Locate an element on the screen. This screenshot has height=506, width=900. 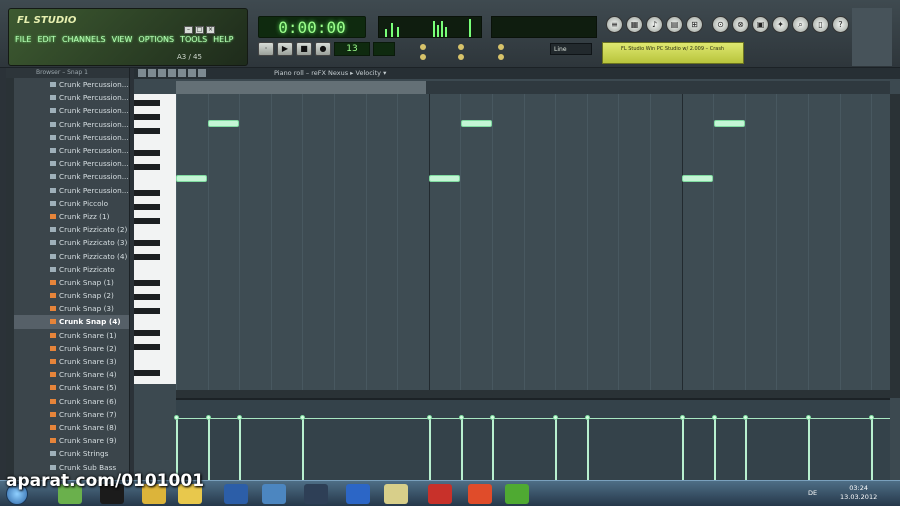
close-button: × is located at coordinates (210, 30).